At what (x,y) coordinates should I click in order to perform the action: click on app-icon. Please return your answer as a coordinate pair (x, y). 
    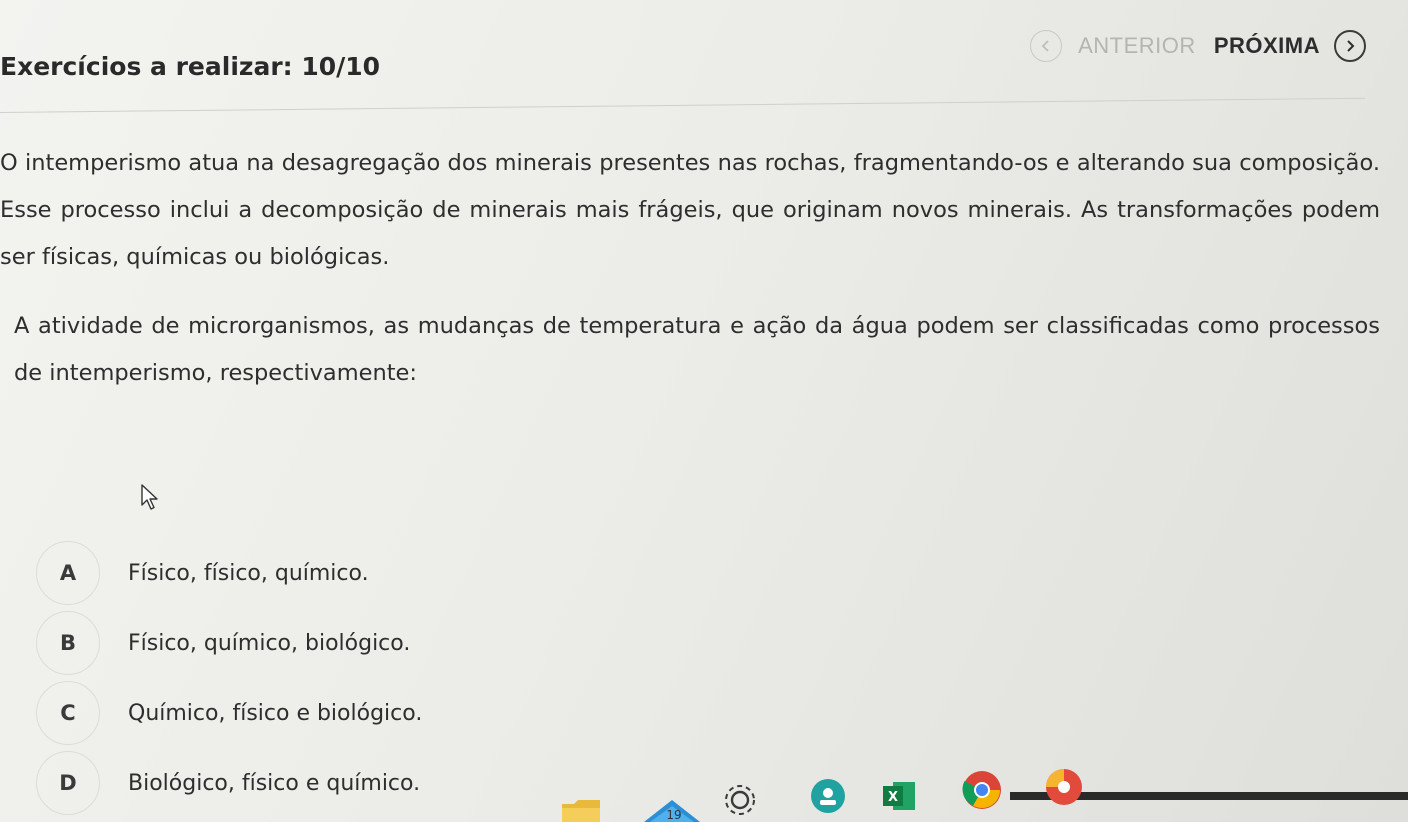
    Looking at the image, I should click on (1064, 787).